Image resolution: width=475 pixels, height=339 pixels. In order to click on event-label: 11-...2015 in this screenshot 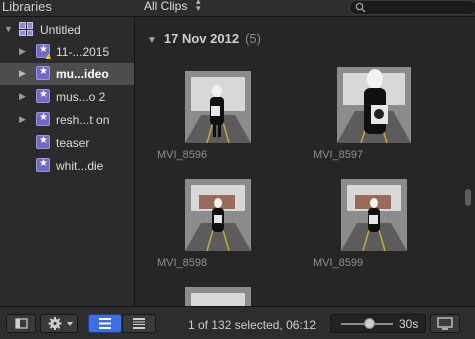, I will do `click(83, 52)`.